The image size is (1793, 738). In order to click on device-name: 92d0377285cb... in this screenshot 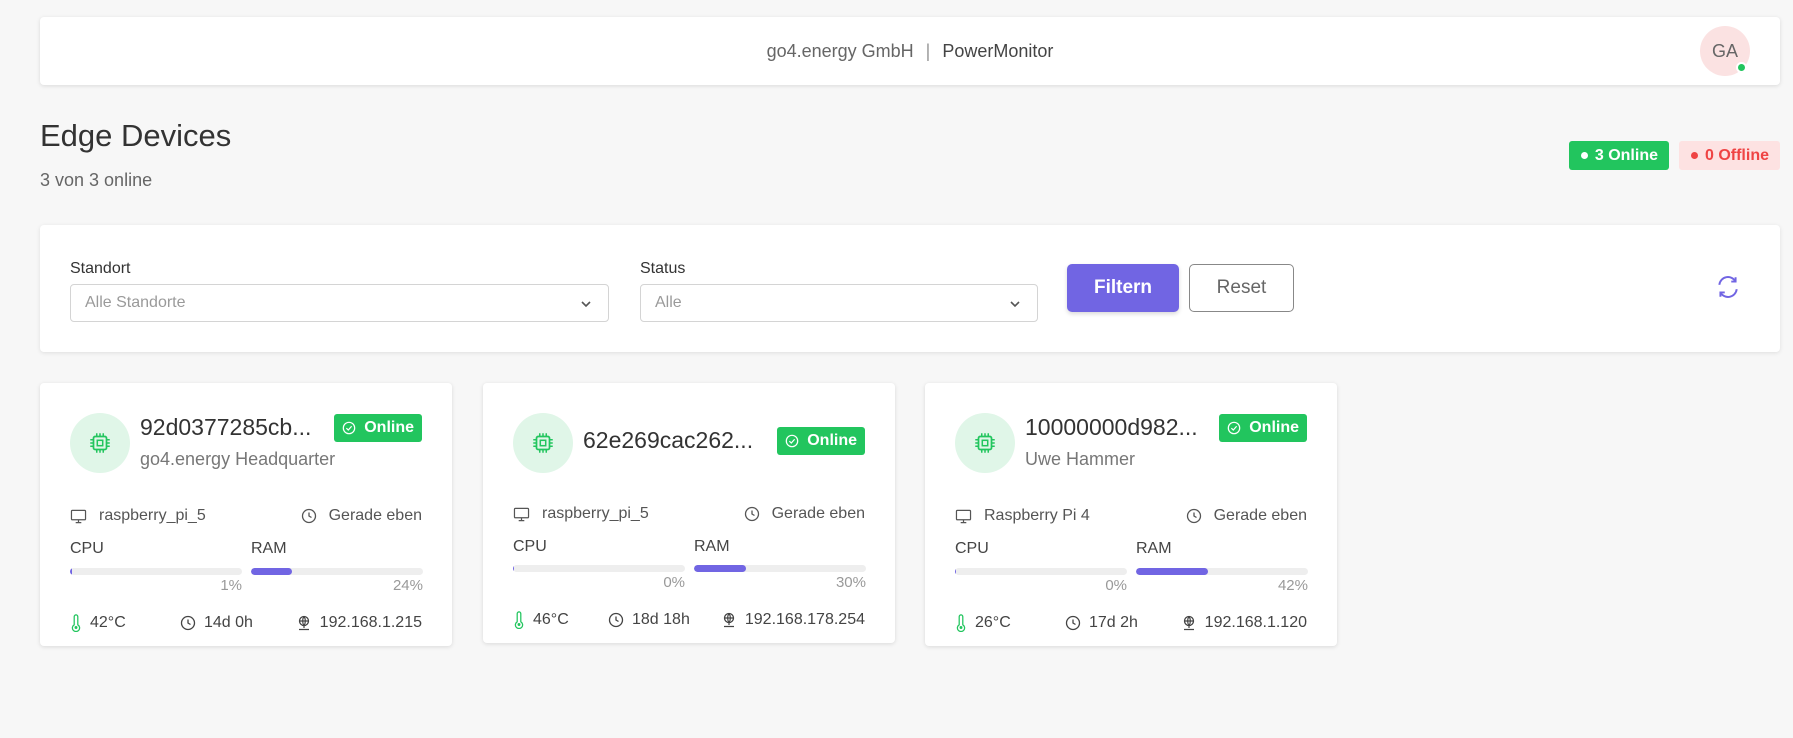, I will do `click(226, 427)`.